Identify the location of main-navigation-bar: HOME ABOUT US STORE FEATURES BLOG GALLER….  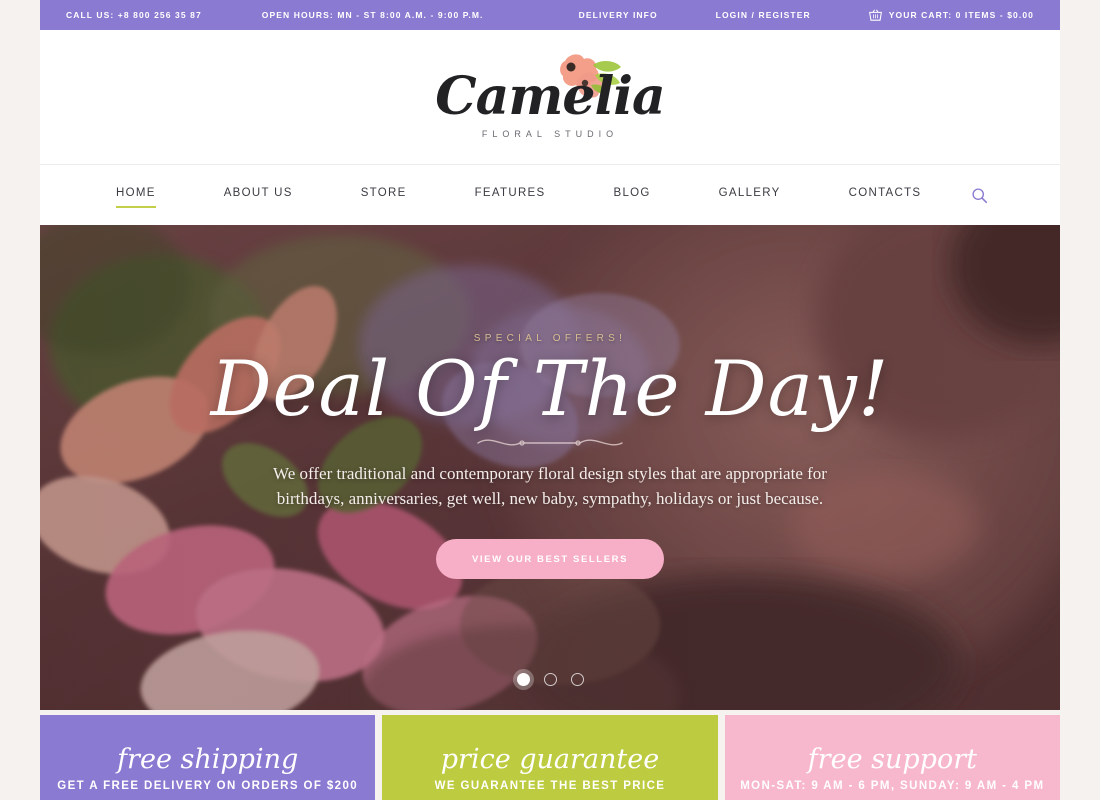
(550, 194).